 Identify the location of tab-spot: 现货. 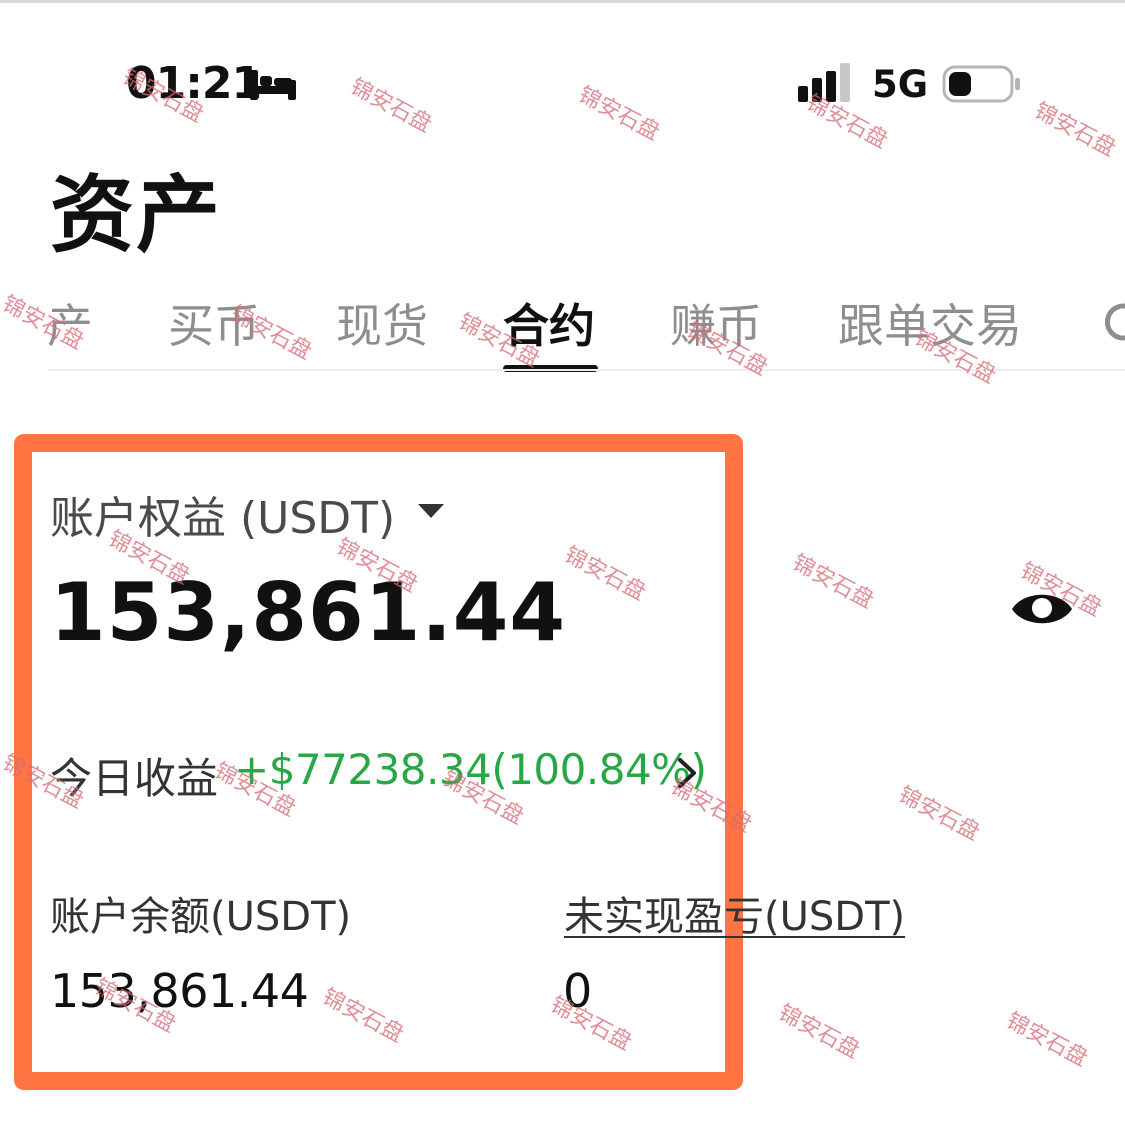
(382, 323).